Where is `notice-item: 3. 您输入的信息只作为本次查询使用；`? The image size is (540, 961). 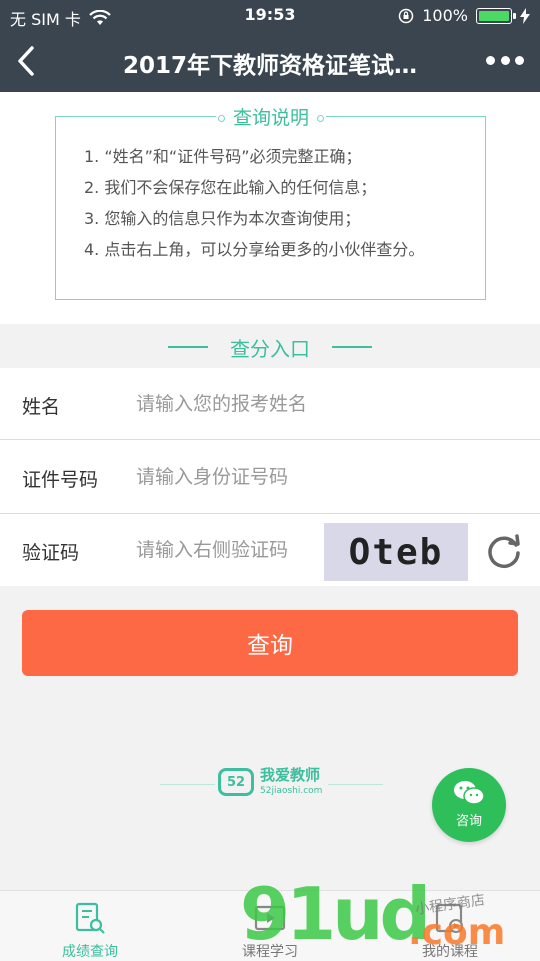
notice-item: 3. 您输入的信息只作为本次查询使用； is located at coordinates (222, 218).